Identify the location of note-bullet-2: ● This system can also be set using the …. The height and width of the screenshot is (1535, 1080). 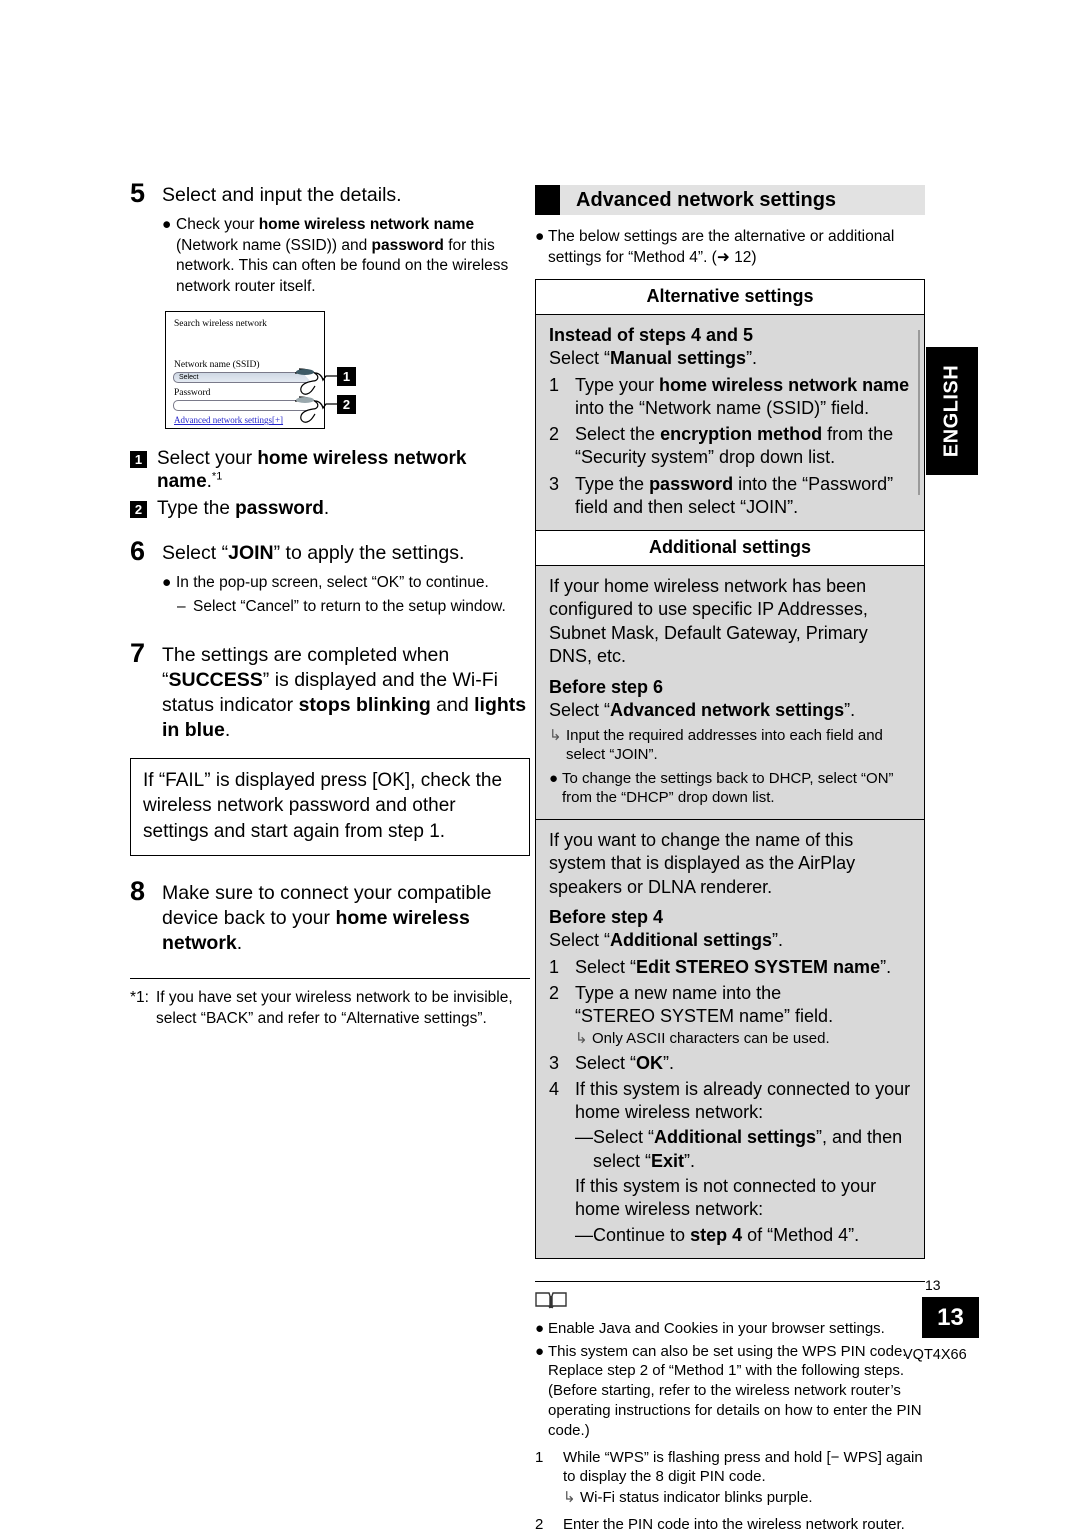
(728, 1390).